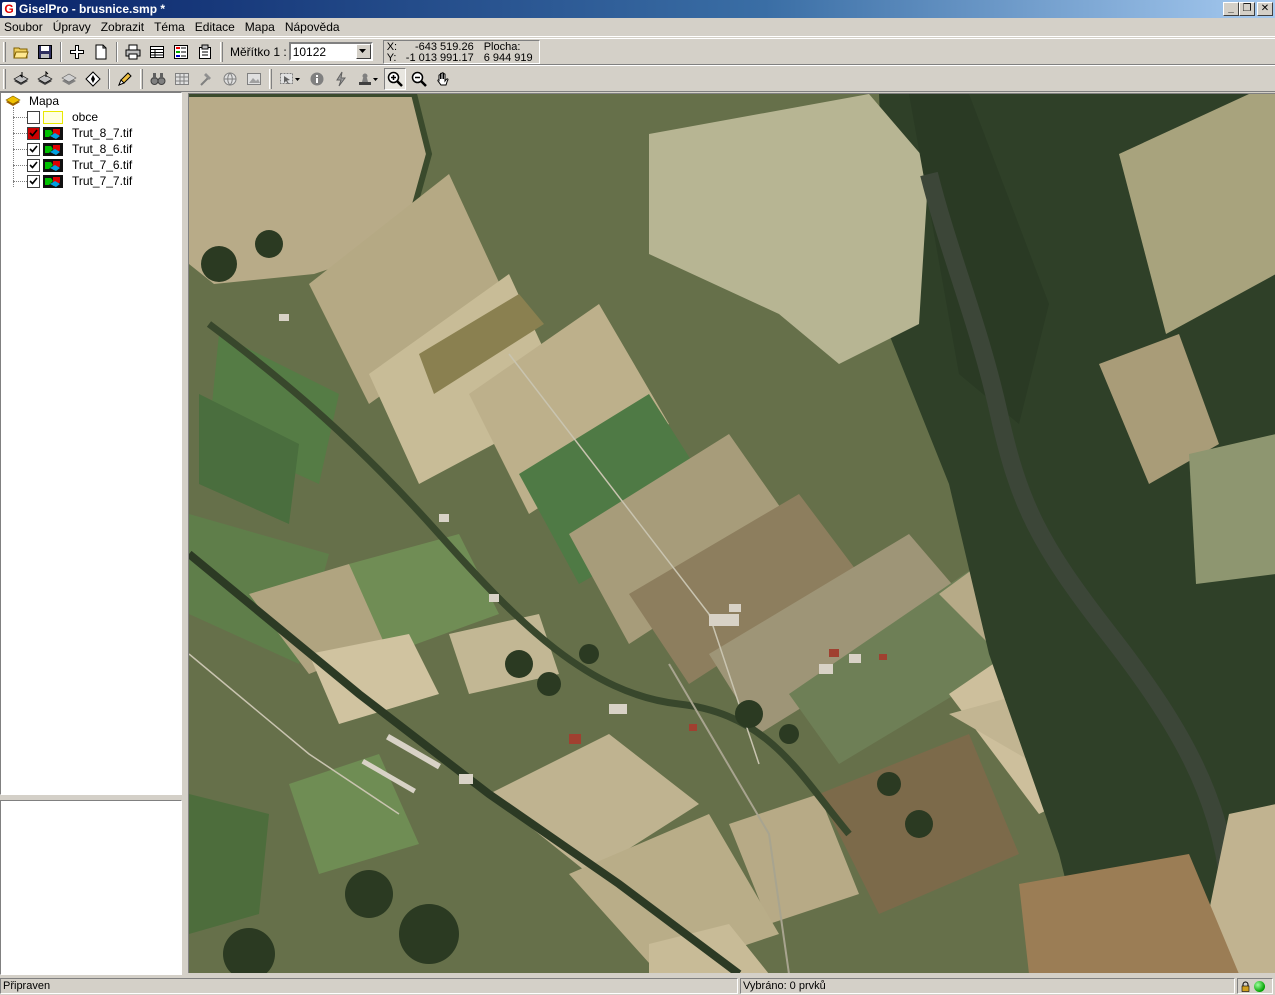  What do you see at coordinates (102, 133) in the screenshot?
I see `layer-name: Trut_8_7.tif` at bounding box center [102, 133].